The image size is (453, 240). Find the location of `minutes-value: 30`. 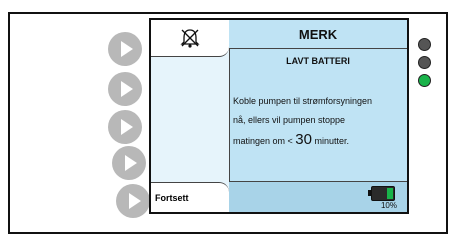

minutes-value: 30 is located at coordinates (303, 139).